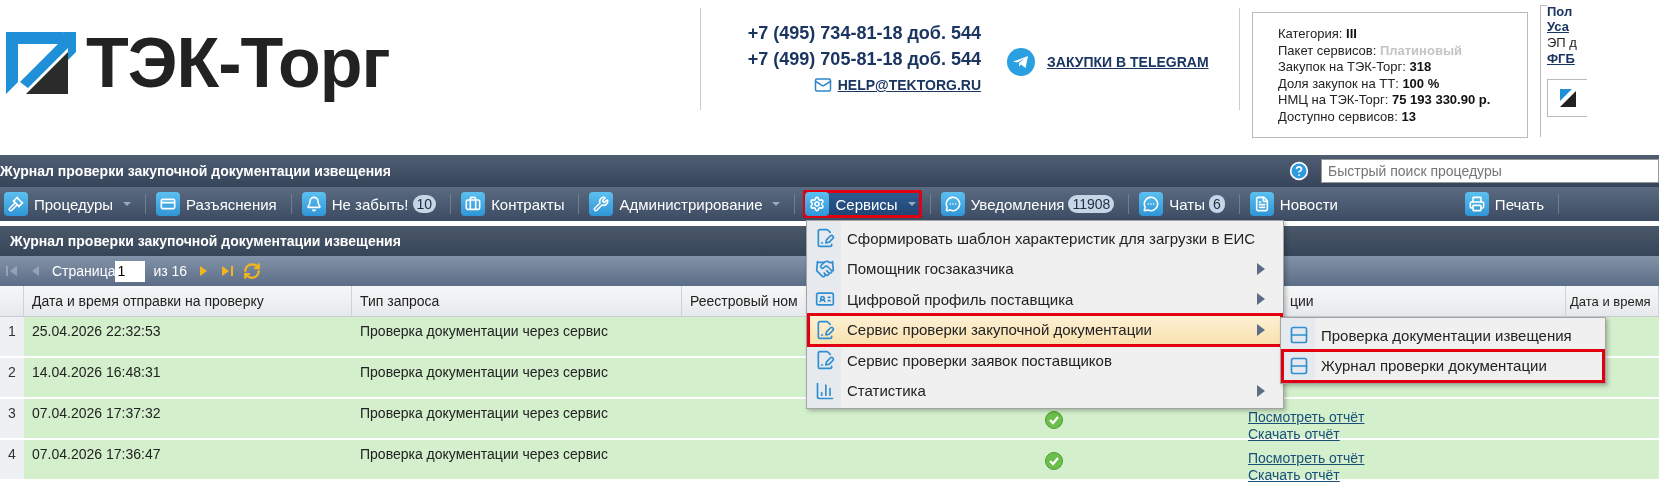 The width and height of the screenshot is (1659, 493). I want to click on toolbar-button: Не забыть! 10, so click(371, 204).